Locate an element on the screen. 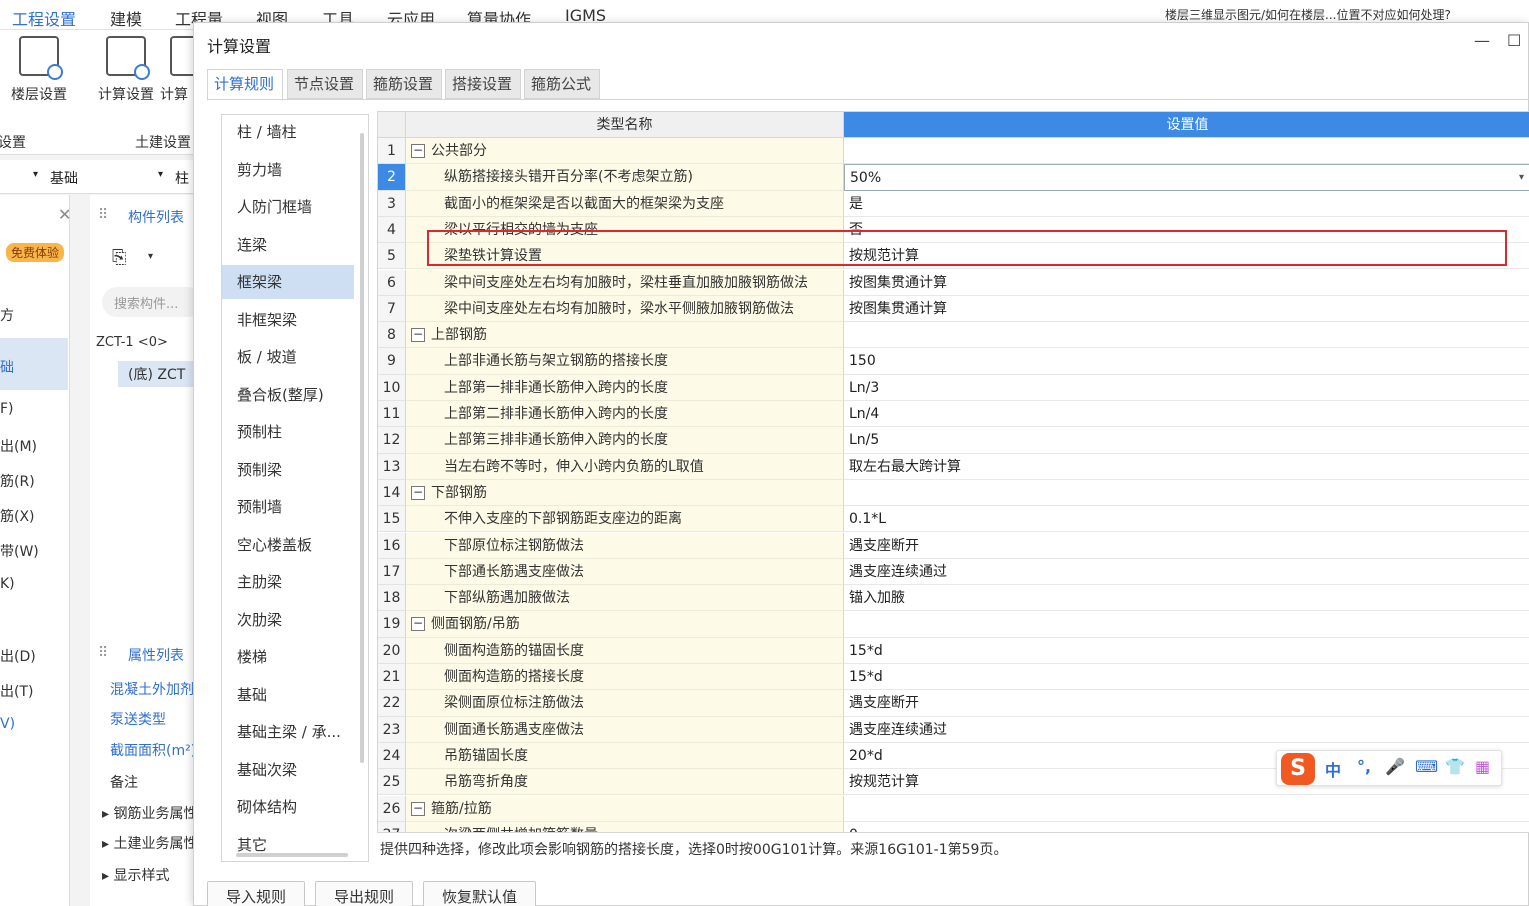 Image resolution: width=1529 pixels, height=906 pixels. tab-stirrup-formula: 箍筋公式 is located at coordinates (562, 84).